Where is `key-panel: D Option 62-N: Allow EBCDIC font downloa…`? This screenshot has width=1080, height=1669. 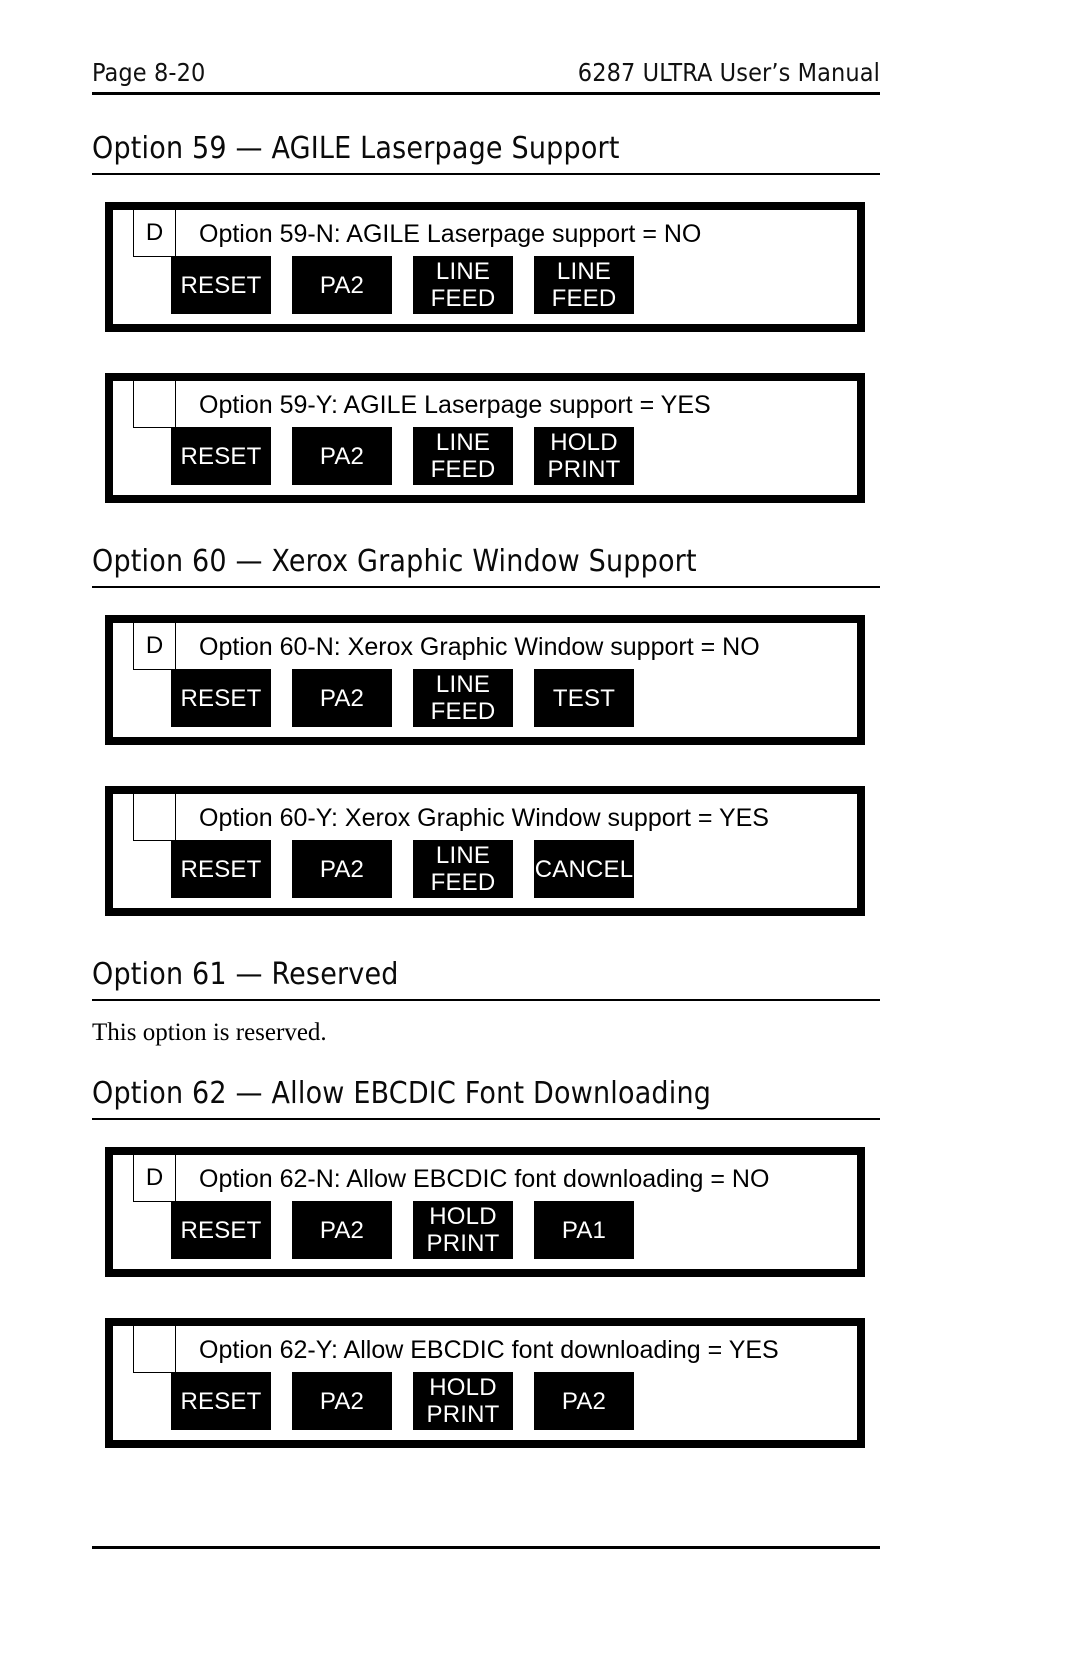 key-panel: D Option 62-N: Allow EBCDIC font downloa… is located at coordinates (485, 1212).